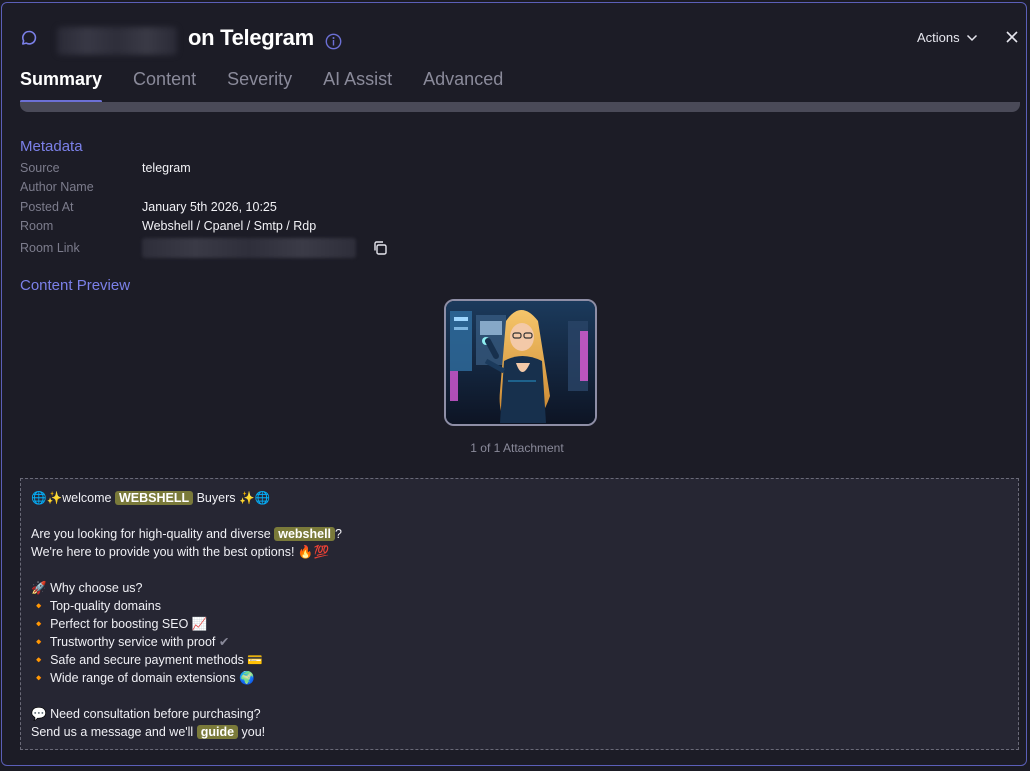 The image size is (1030, 771). Describe the element at coordinates (333, 41) in the screenshot. I see `info-icon` at that location.